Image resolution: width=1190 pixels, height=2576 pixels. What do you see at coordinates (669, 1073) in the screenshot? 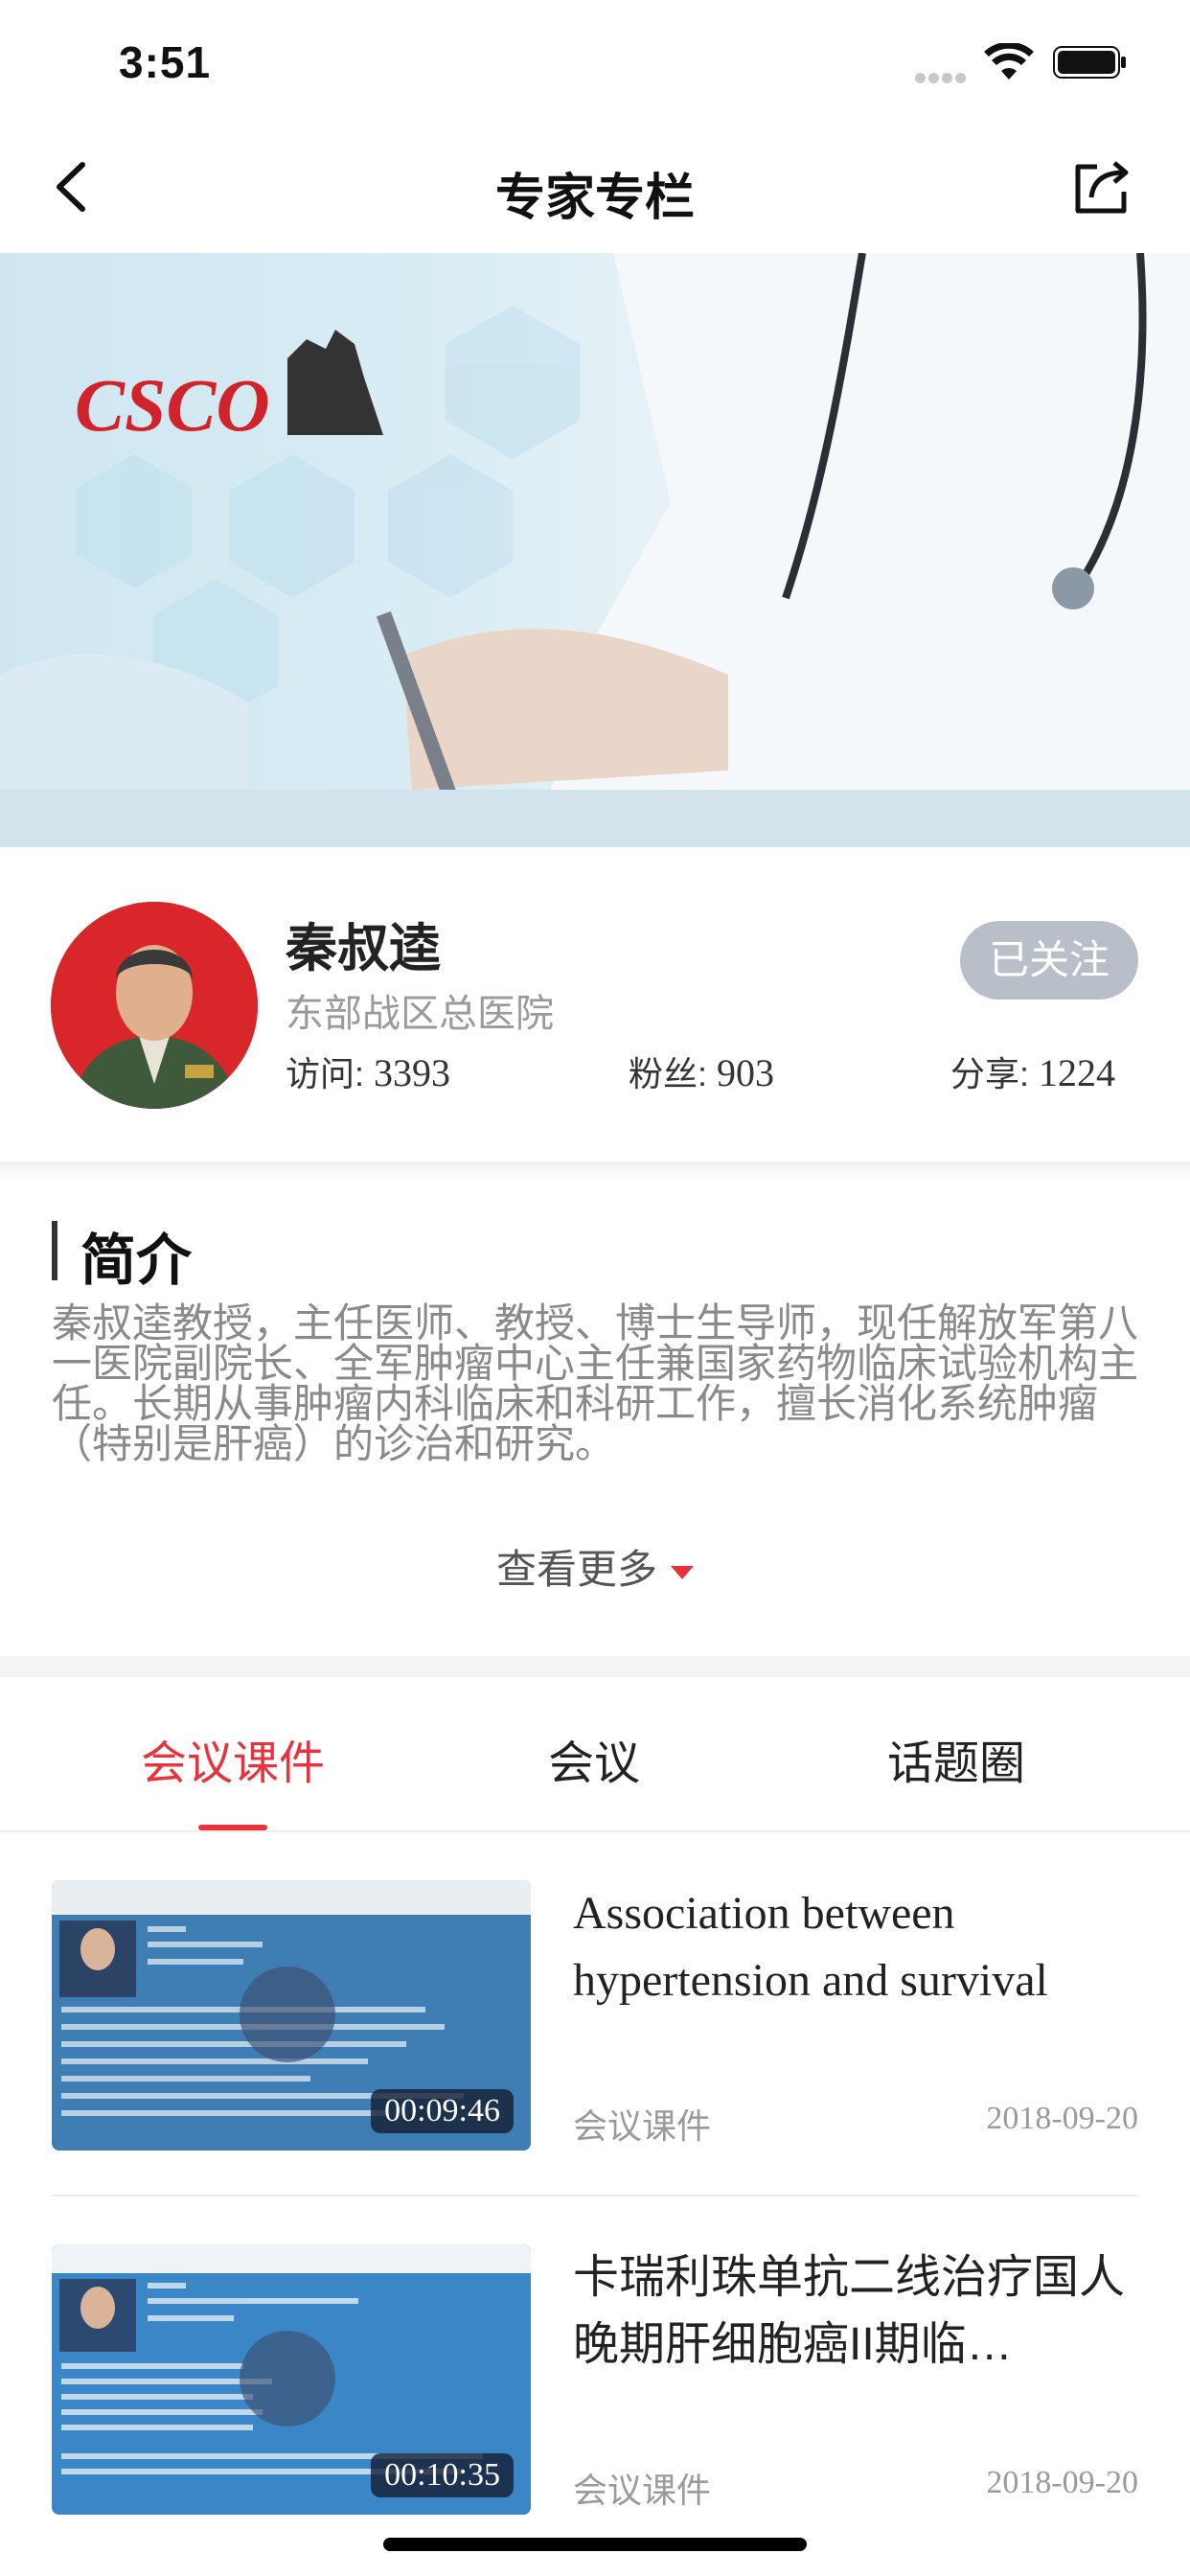
I see `stat-label: 粉丝:` at bounding box center [669, 1073].